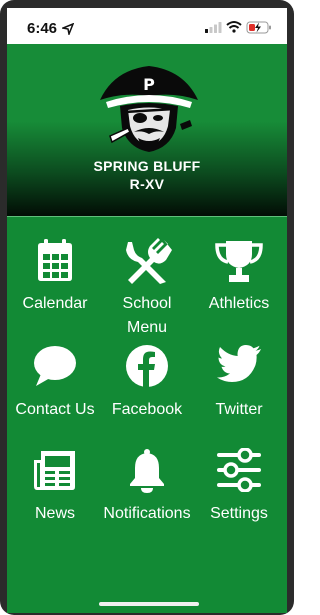 The height and width of the screenshot is (615, 320). Describe the element at coordinates (149, 109) in the screenshot. I see `pirate-mascot-logo: P` at that location.